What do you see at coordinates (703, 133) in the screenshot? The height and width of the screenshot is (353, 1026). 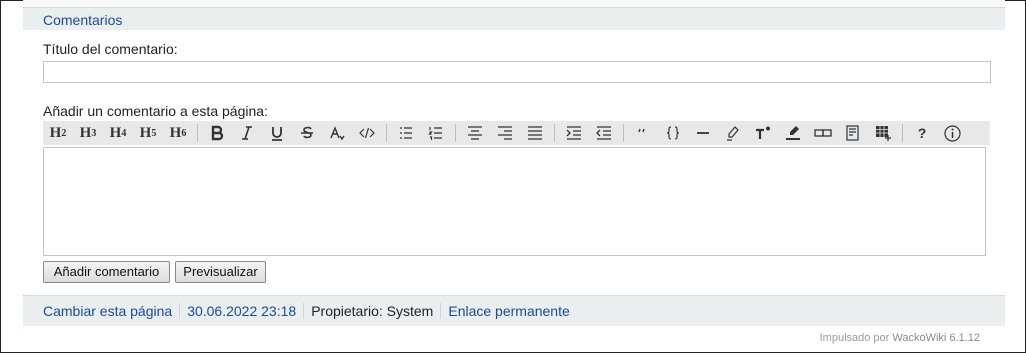 I see `horizontal-rule-icon` at bounding box center [703, 133].